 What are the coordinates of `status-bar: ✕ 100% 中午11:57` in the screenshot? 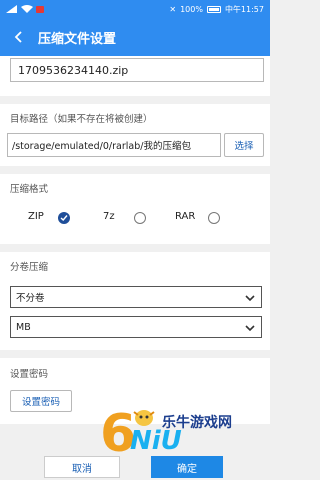 It's located at (135, 9).